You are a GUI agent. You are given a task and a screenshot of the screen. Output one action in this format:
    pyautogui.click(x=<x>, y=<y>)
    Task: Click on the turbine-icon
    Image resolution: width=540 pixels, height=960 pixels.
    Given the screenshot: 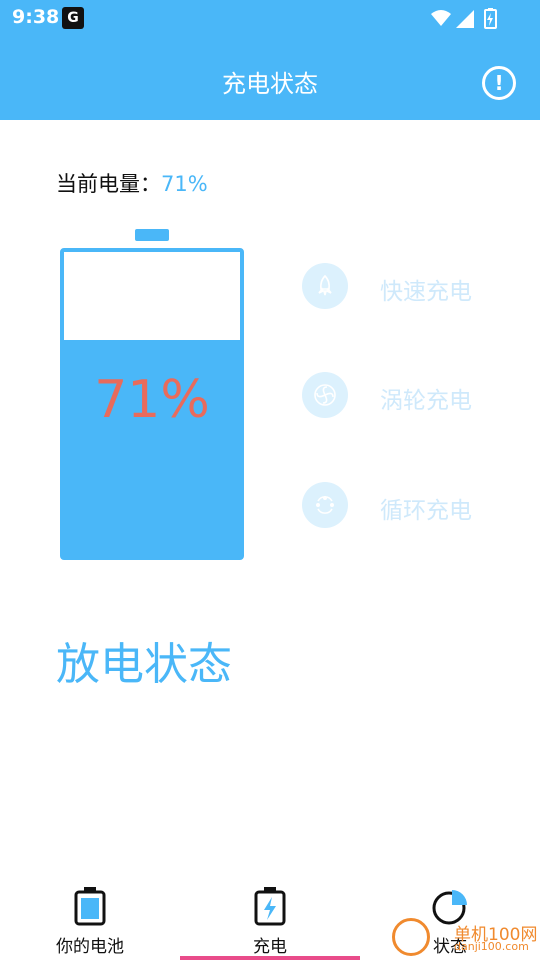 What is the action you would take?
    pyautogui.click(x=325, y=395)
    